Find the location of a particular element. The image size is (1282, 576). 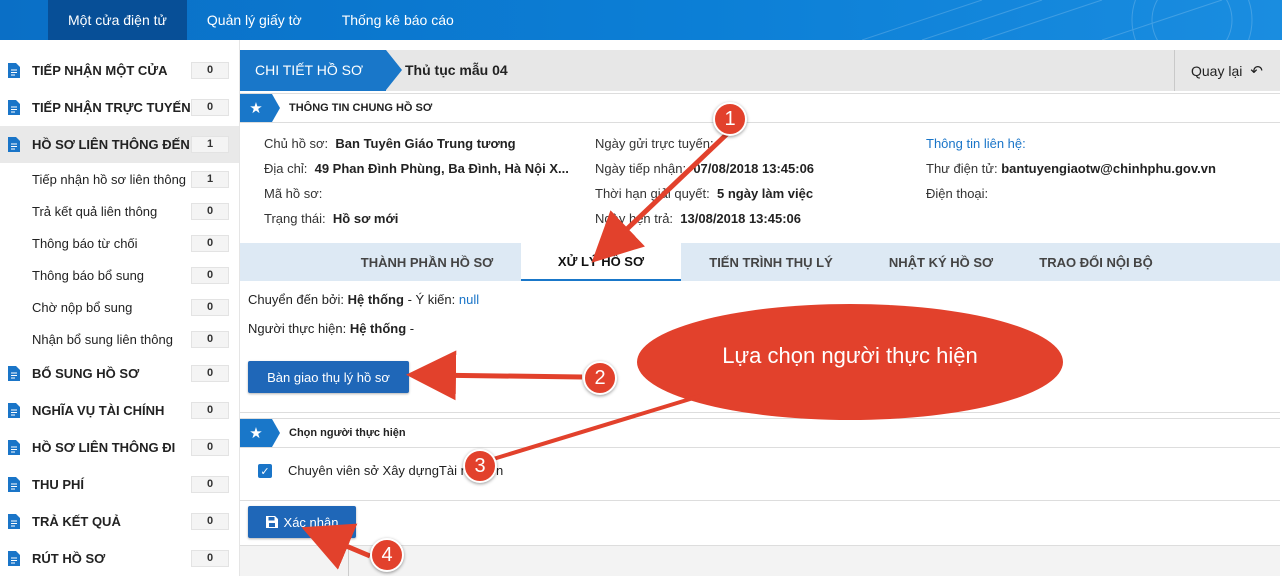

sidebar-item-bo-sung-ho-so: BỔ SUNG HỒ SƠ 0 is located at coordinates (119, 373).